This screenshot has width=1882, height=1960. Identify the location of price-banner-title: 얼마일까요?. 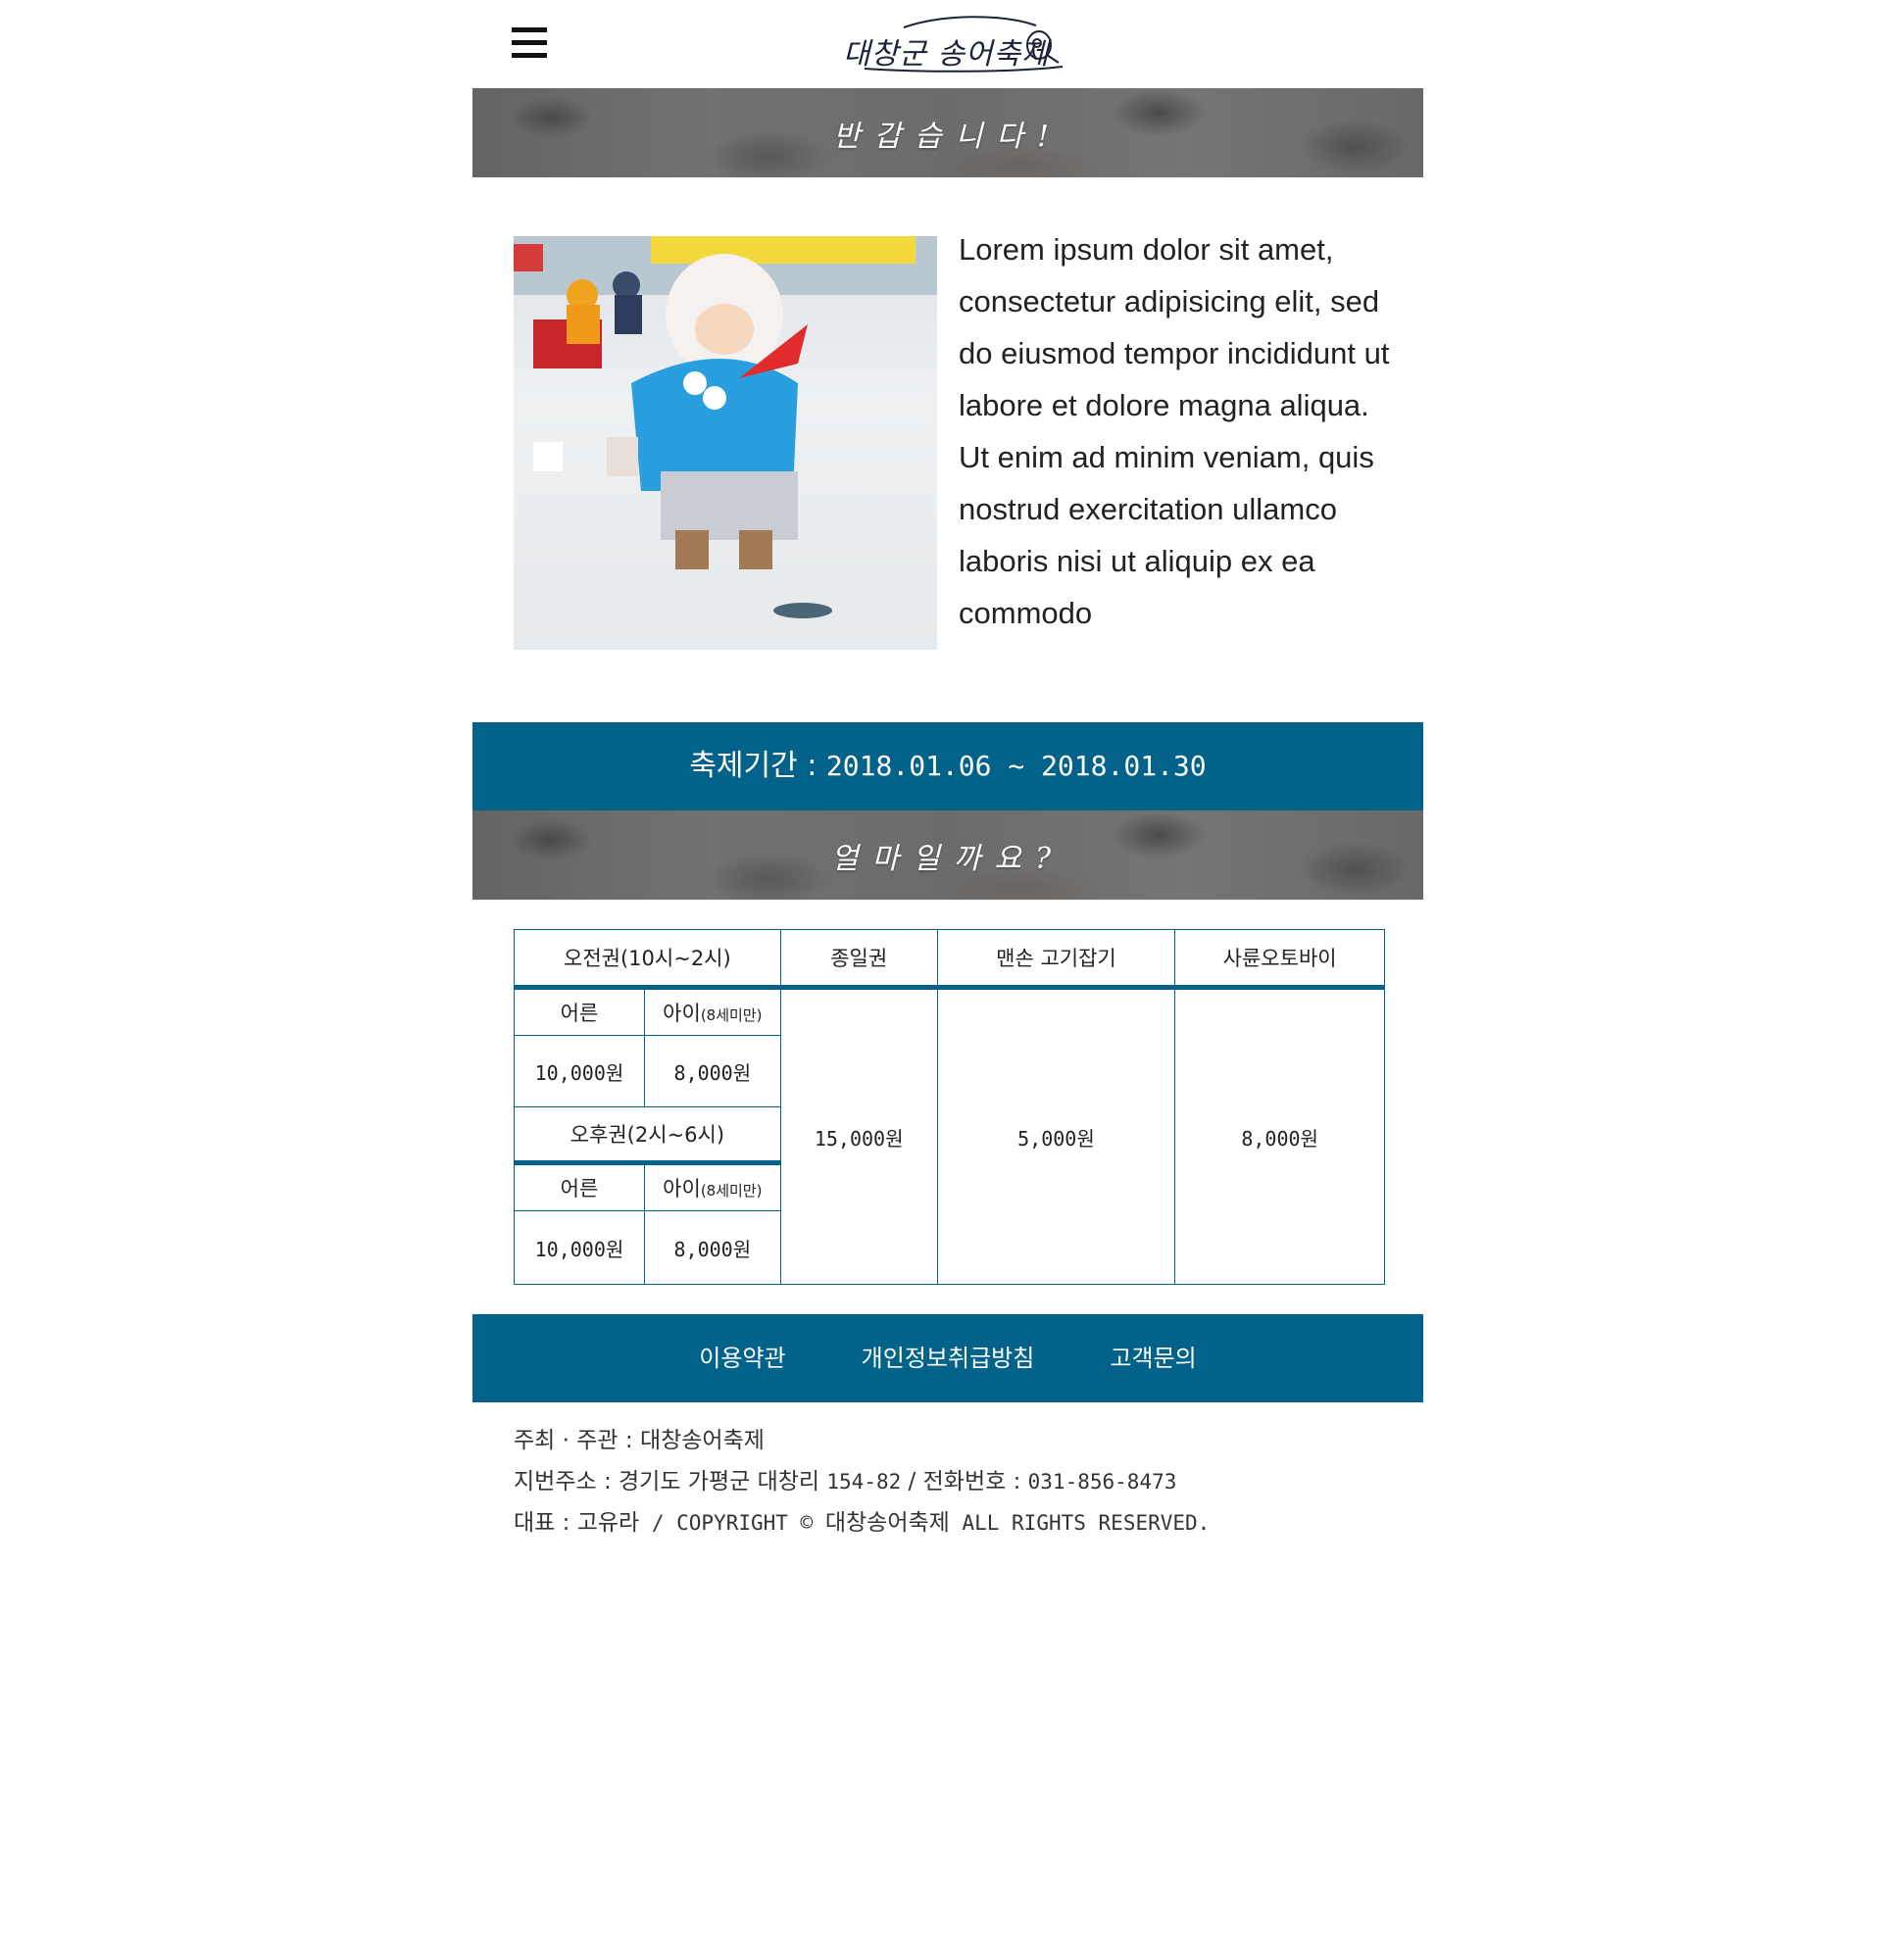
(948, 859).